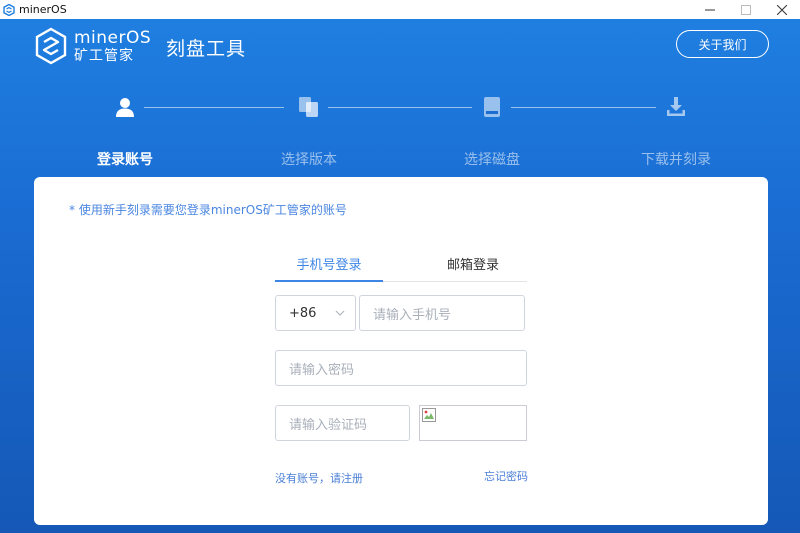 The height and width of the screenshot is (533, 800). Describe the element at coordinates (401, 368) in the screenshot. I see `password-input: 请输入密码` at that location.